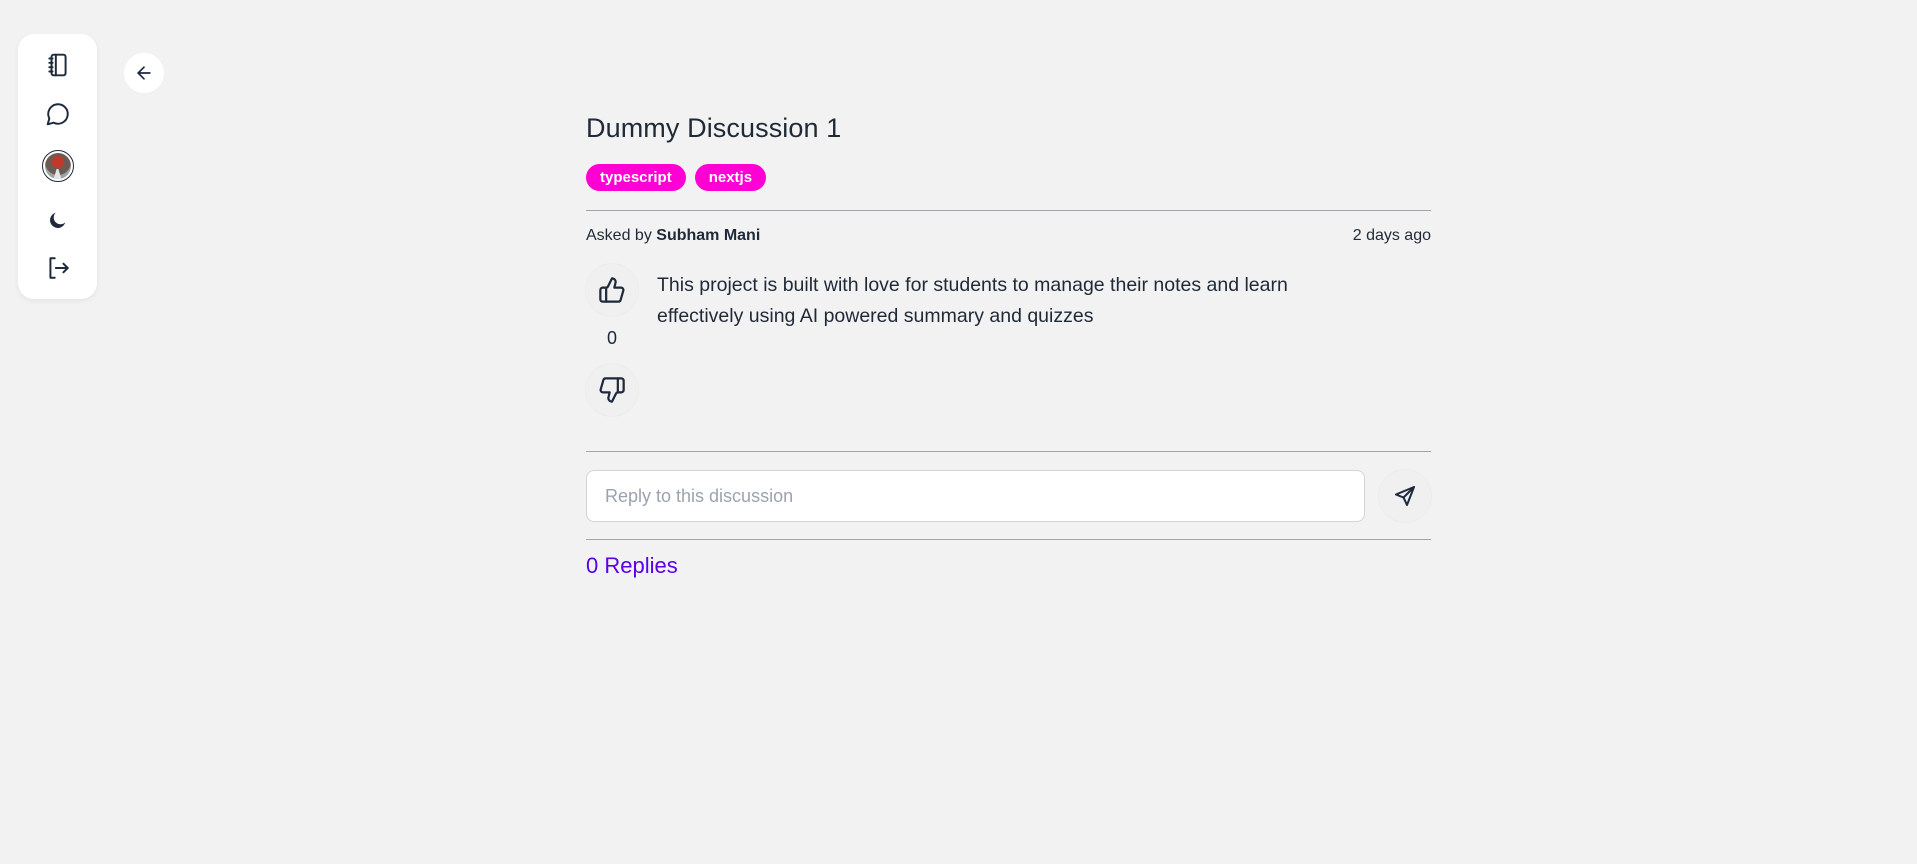 The image size is (1917, 864). Describe the element at coordinates (708, 235) in the screenshot. I see `author-name: Subham Mani` at that location.